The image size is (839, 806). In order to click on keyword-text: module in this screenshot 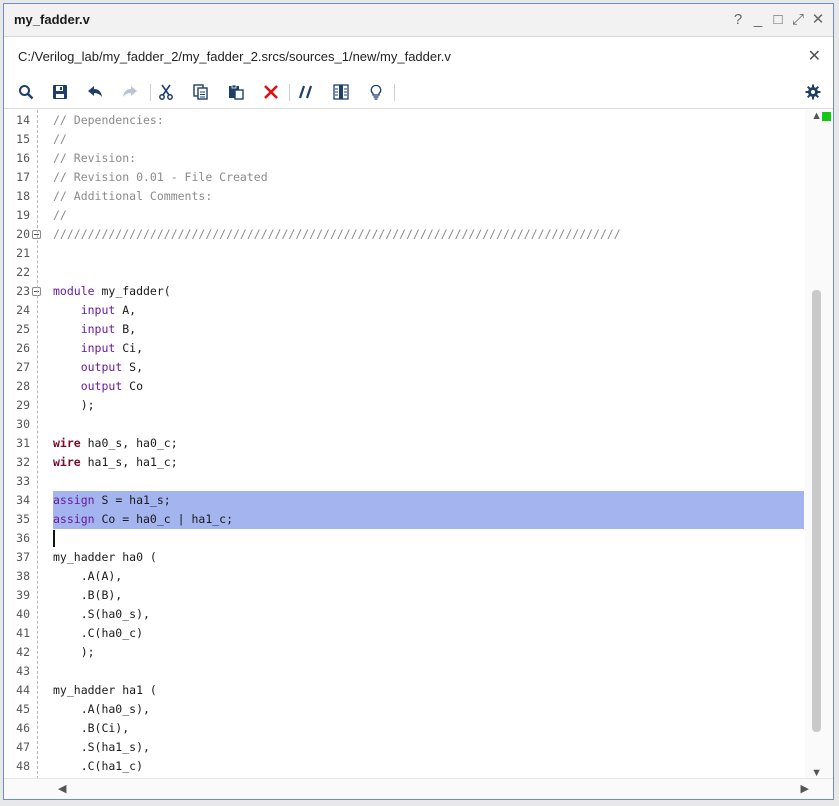, I will do `click(74, 291)`.